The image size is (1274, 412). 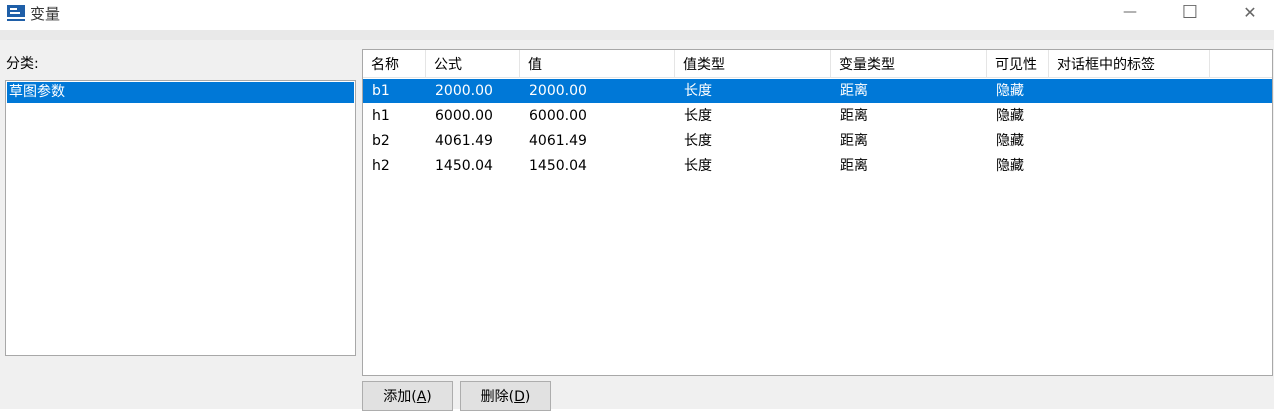 I want to click on table-header: 名称 公式 值 值类型 变量类型 可见性 对话框中的标签, so click(x=817, y=64).